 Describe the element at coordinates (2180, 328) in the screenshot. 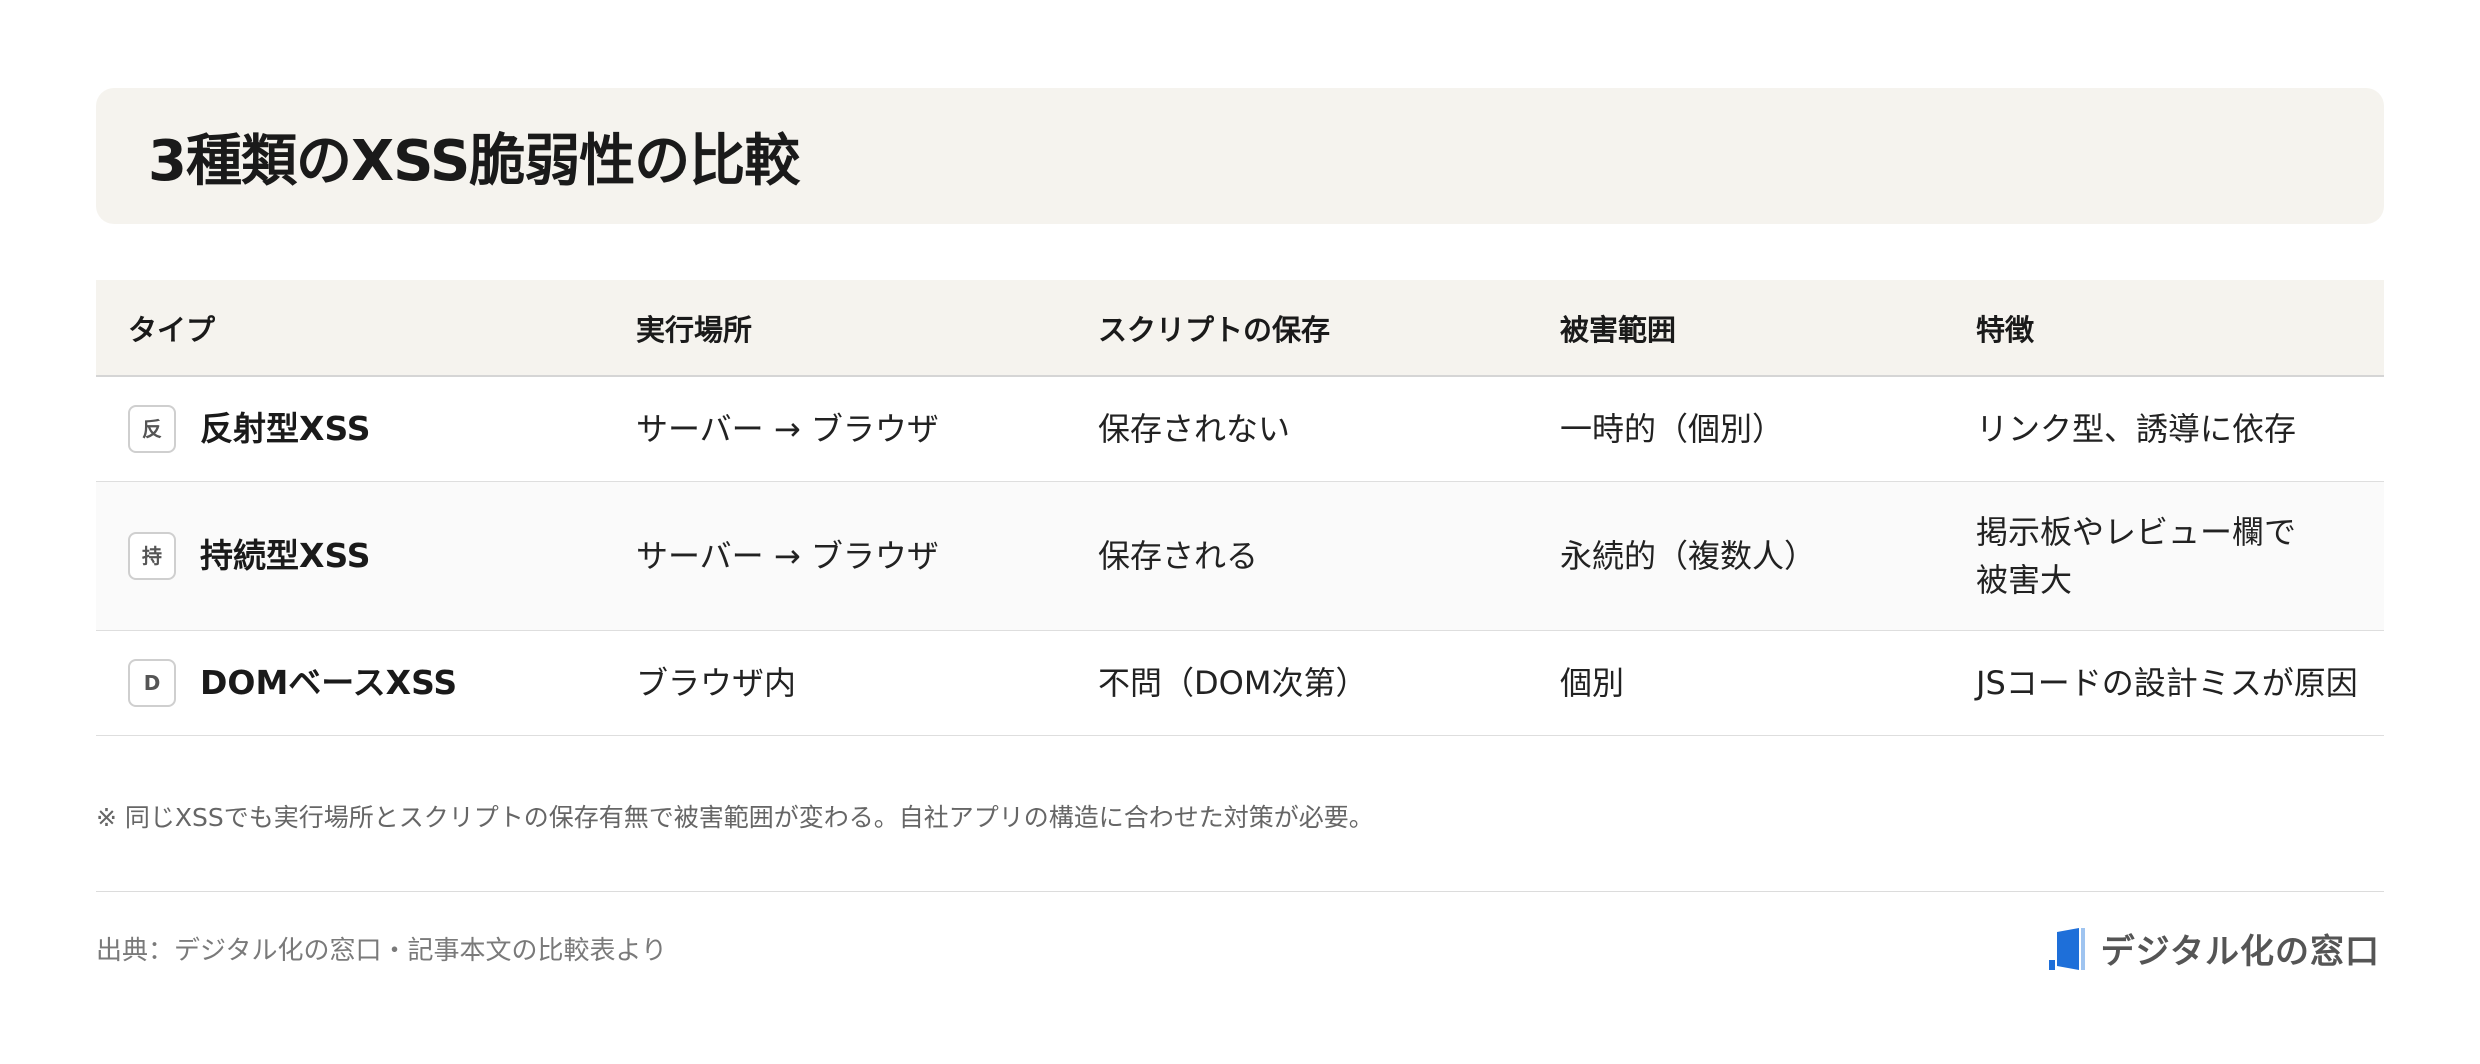

I see `header-feature: 特徴` at that location.